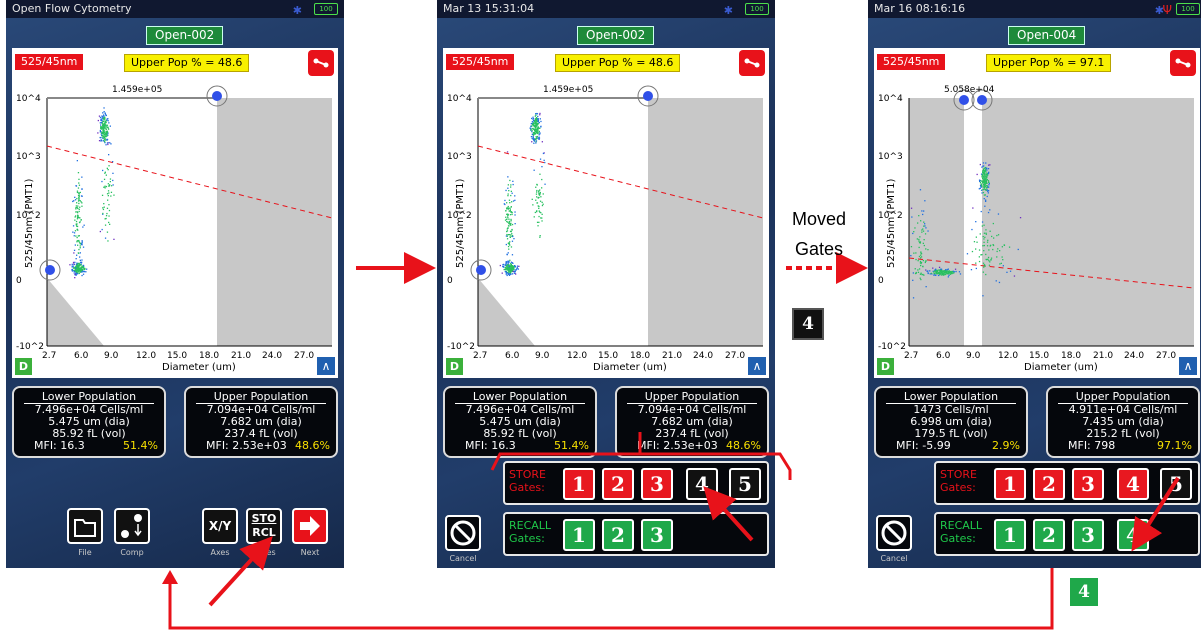  What do you see at coordinates (463, 558) in the screenshot?
I see `cancel-label: Cancel` at bounding box center [463, 558].